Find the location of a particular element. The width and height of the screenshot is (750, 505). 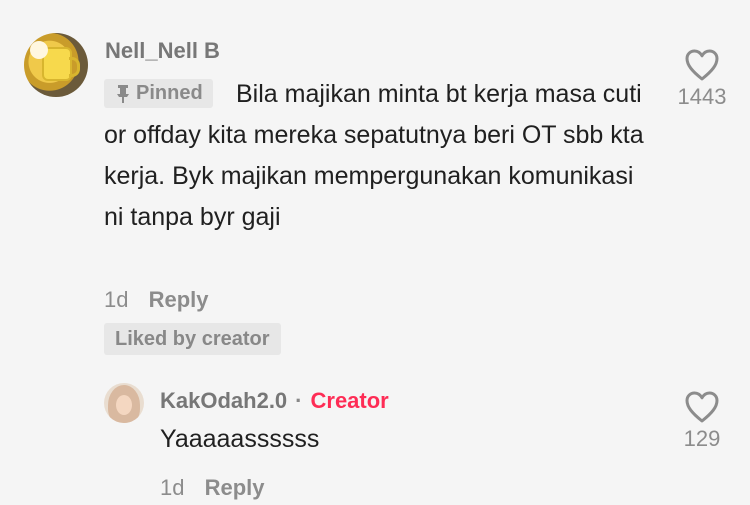

pin-icon is located at coordinates (123, 93).